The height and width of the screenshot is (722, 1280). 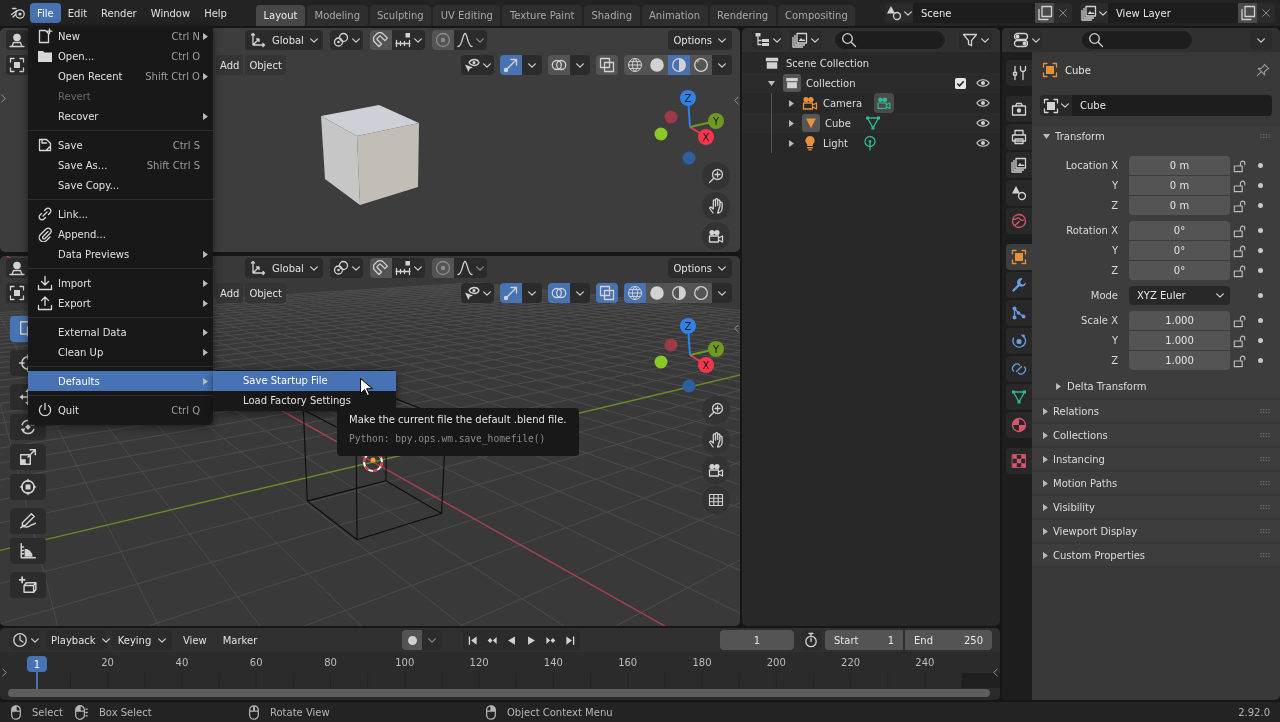 What do you see at coordinates (742, 15) in the screenshot?
I see `workspace-tab: Rendering` at bounding box center [742, 15].